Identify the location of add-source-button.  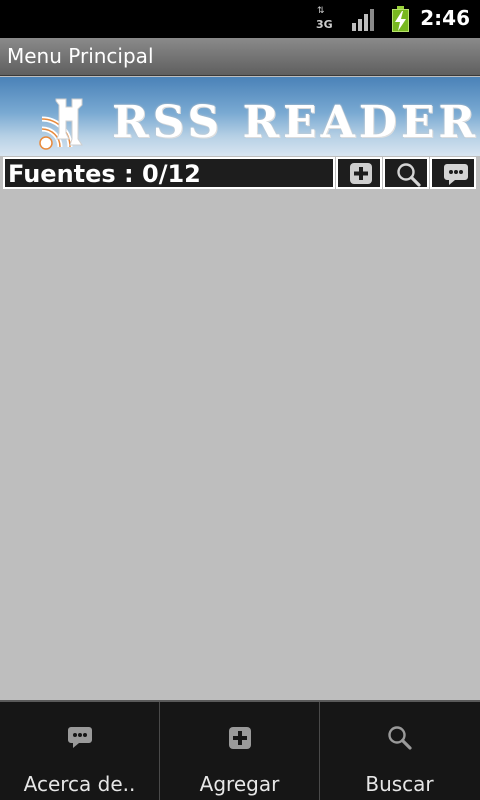
(359, 173).